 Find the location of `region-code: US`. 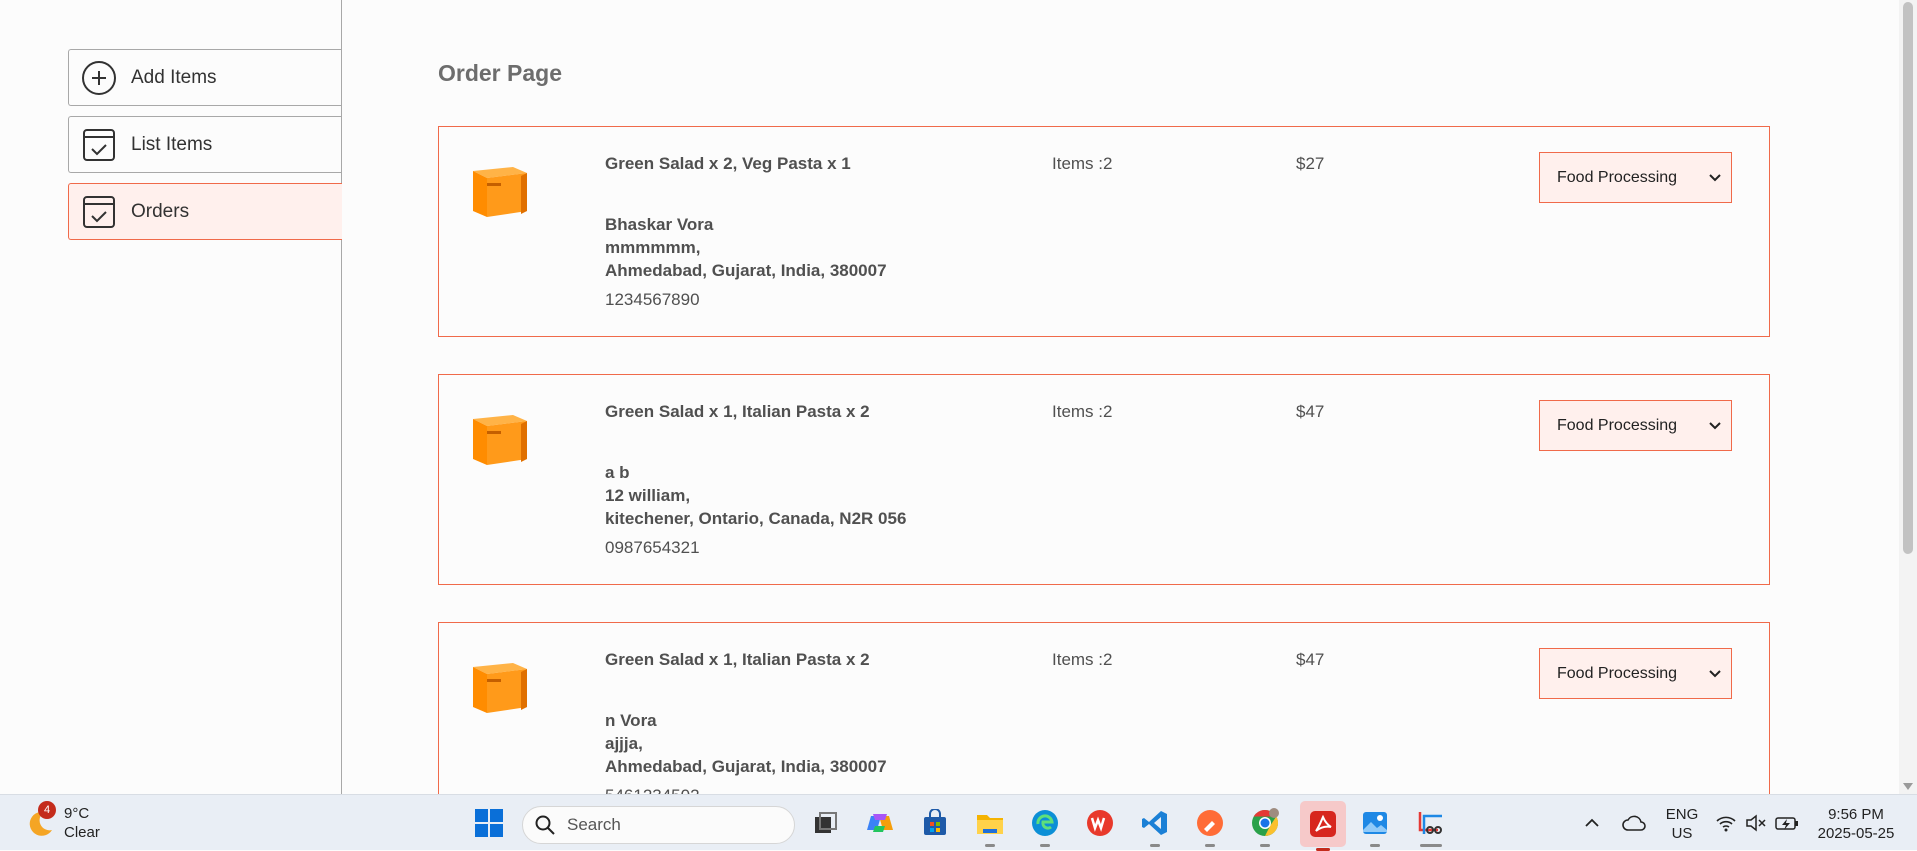

region-code: US is located at coordinates (1682, 833).